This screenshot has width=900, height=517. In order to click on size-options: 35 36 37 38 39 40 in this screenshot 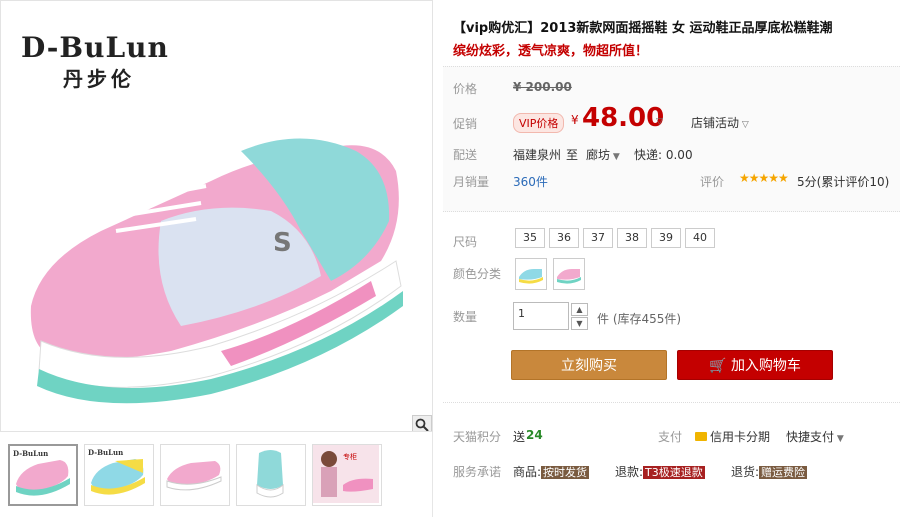, I will do `click(615, 238)`.